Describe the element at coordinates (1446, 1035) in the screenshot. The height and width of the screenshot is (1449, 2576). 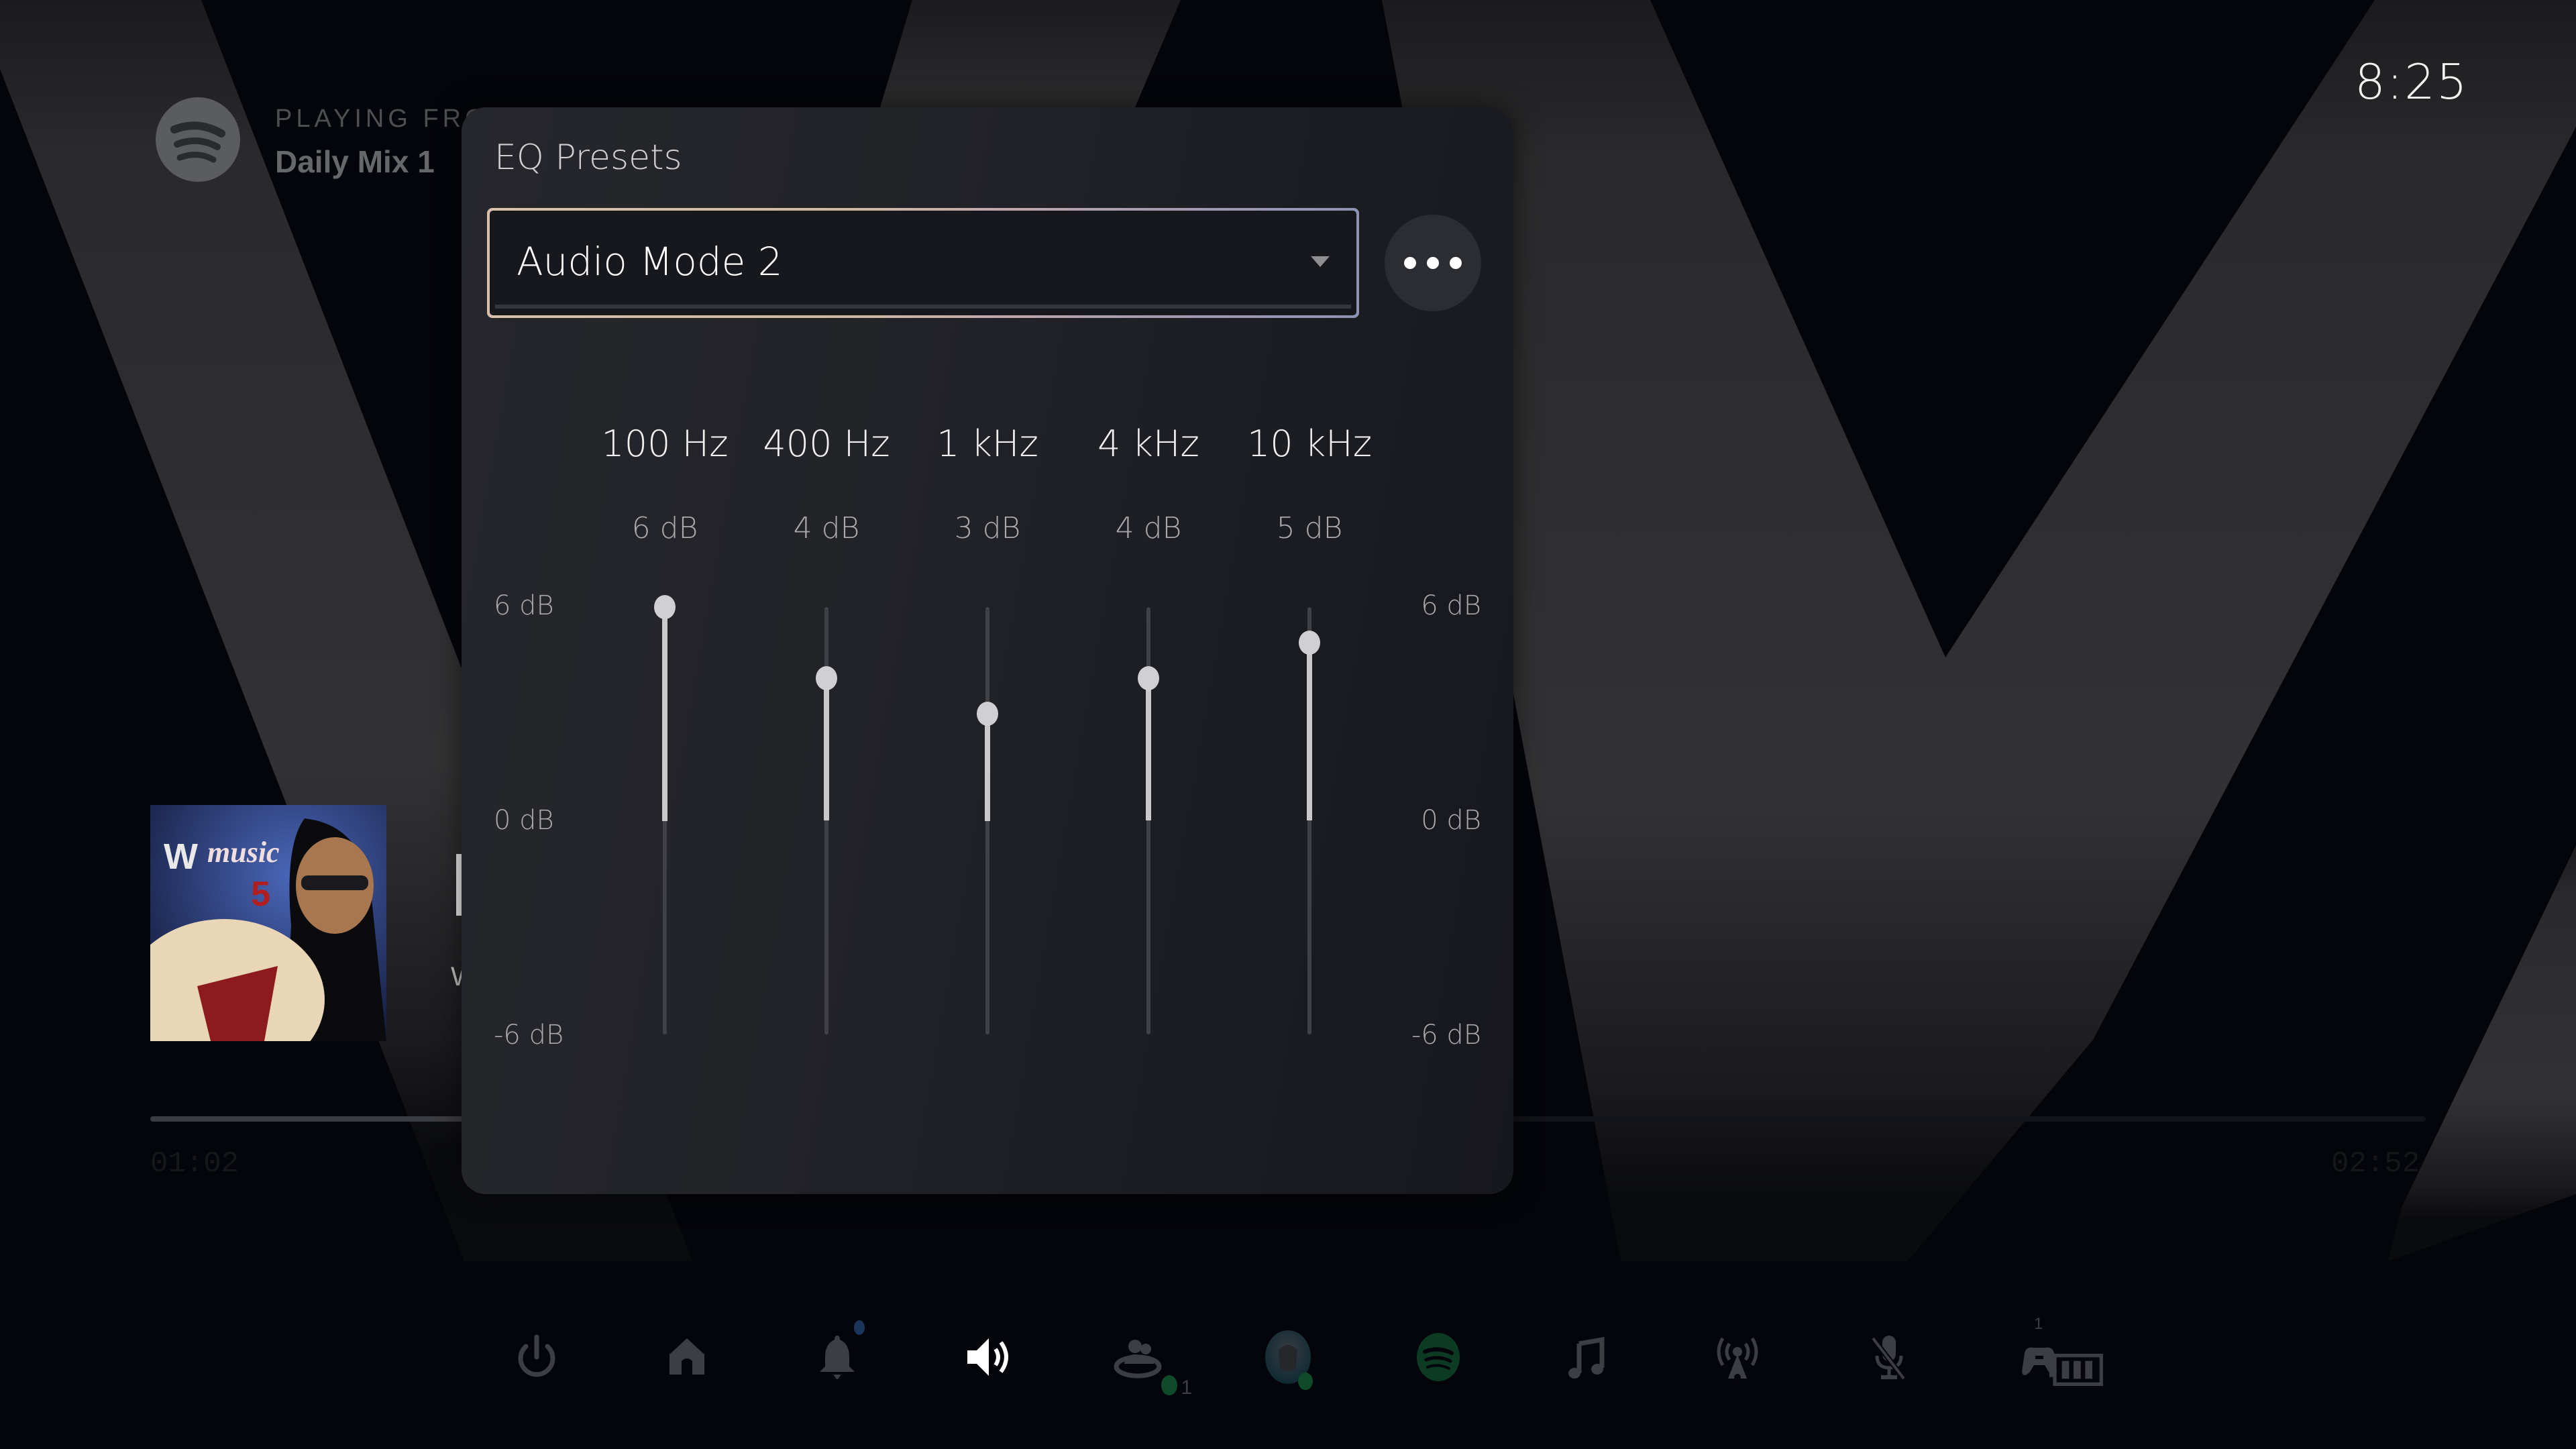
I see `axis-label-min-right: -6 dB` at that location.